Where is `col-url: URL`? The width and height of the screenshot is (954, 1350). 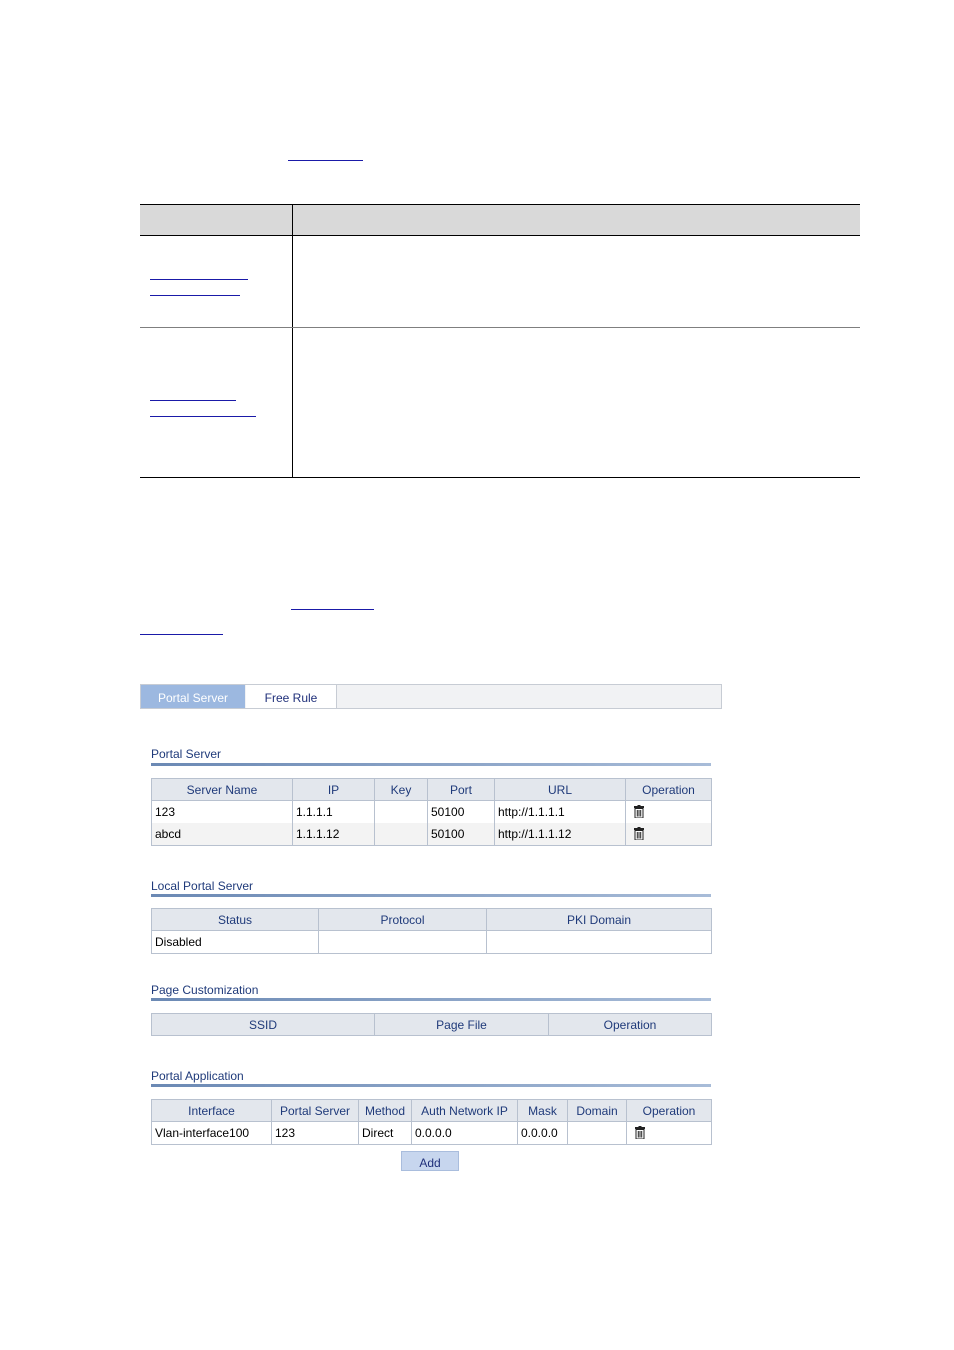 col-url: URL is located at coordinates (560, 789).